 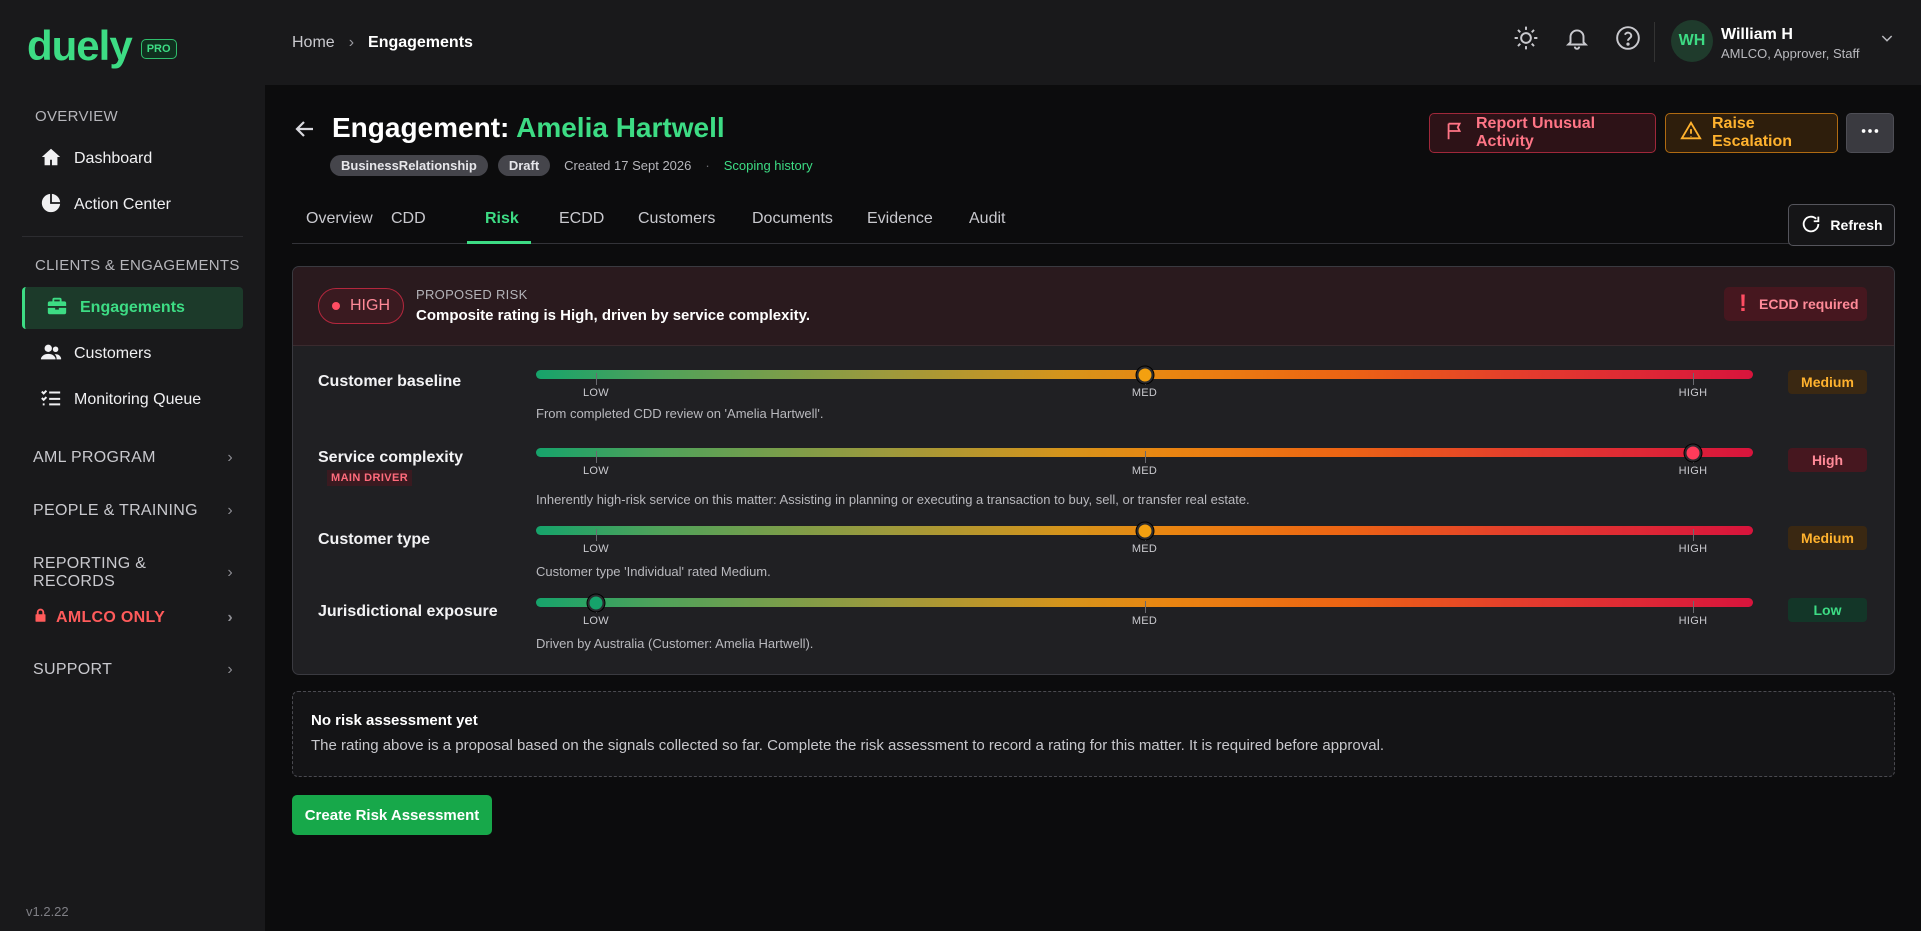 What do you see at coordinates (1692, 41) in the screenshot?
I see `avatar: WH` at bounding box center [1692, 41].